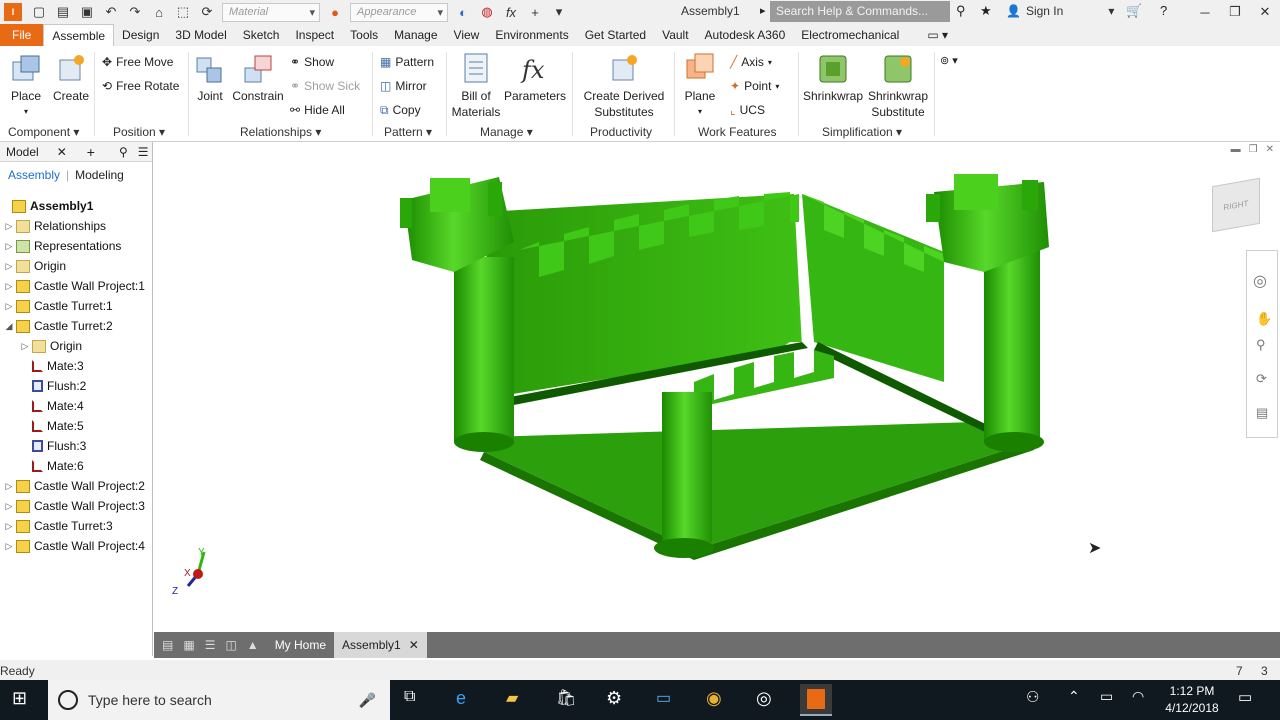  Describe the element at coordinates (312, 62) in the screenshot. I see `show-button: ⚭ Show` at that location.